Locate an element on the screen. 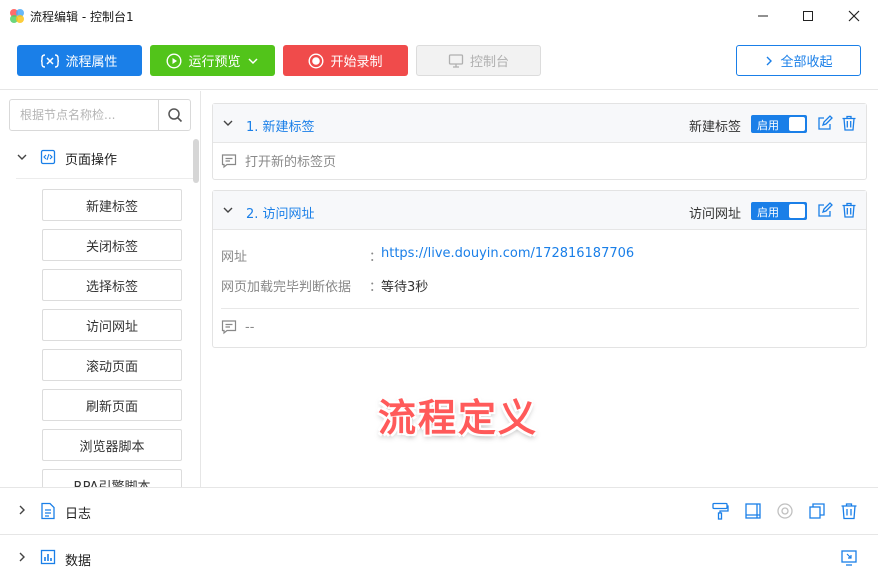 The height and width of the screenshot is (582, 878). node-refresh-page: 刷新页面 is located at coordinates (112, 405).